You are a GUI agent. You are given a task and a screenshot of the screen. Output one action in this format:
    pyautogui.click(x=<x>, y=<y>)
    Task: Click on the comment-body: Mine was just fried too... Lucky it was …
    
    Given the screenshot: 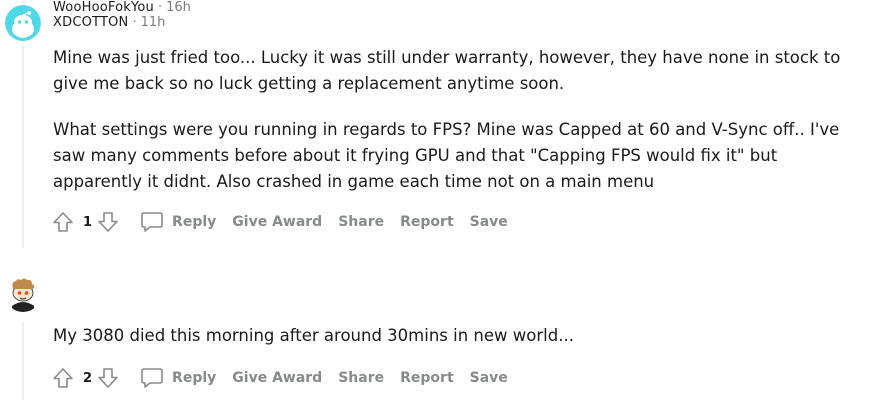 What is the action you would take?
    pyautogui.click(x=460, y=71)
    